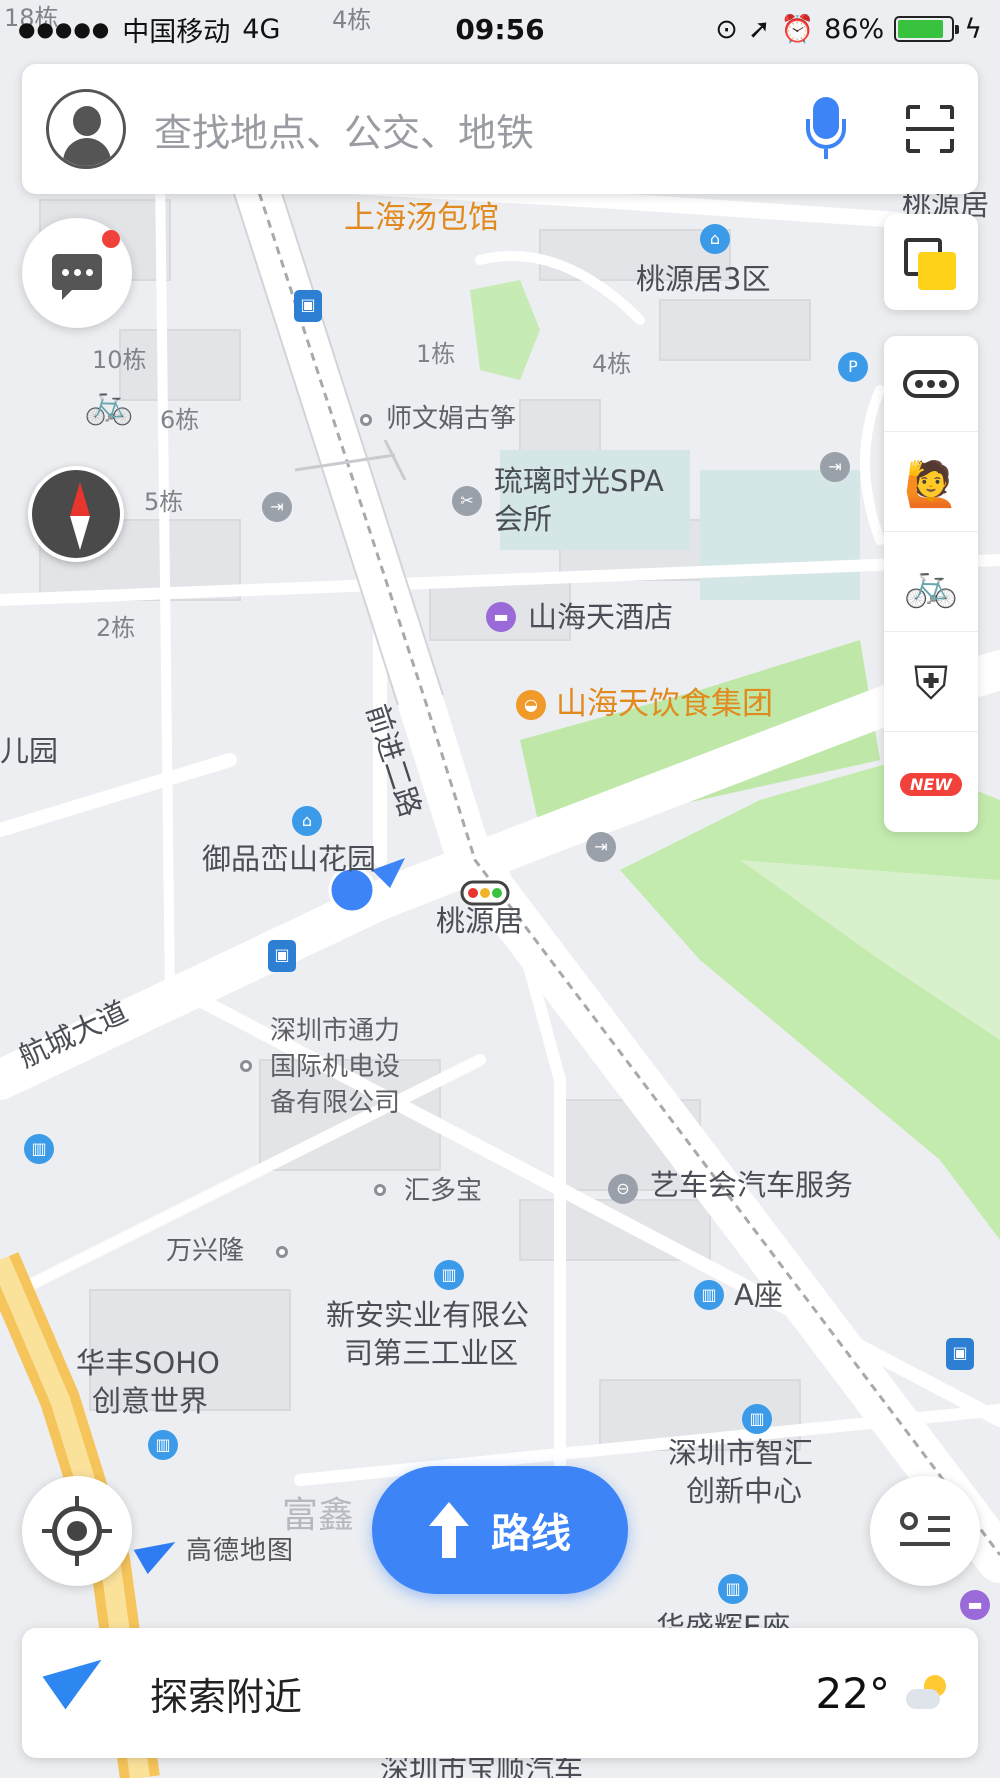 The width and height of the screenshot is (1000, 1778). Describe the element at coordinates (925, 1531) in the screenshot. I see `place-list-button` at that location.